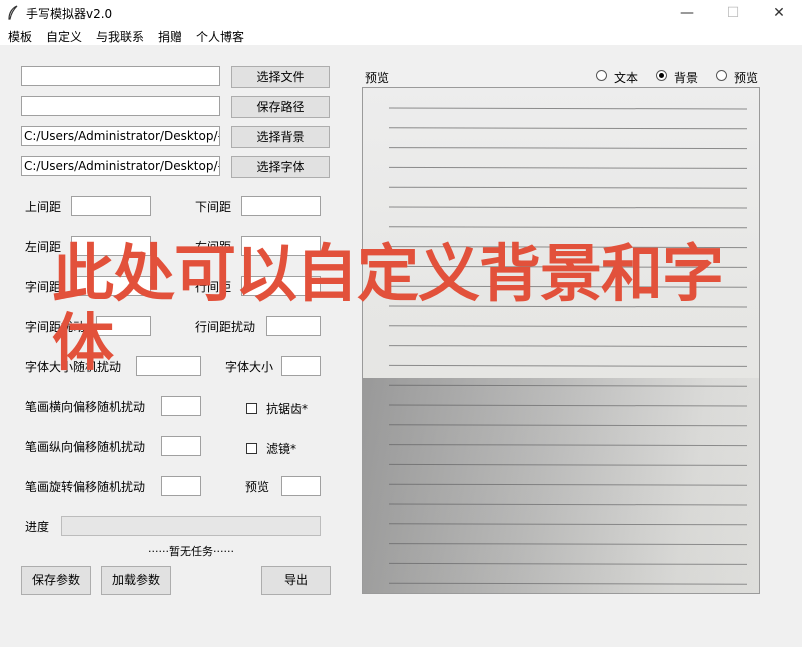 The width and height of the screenshot is (802, 647). What do you see at coordinates (181, 486) in the screenshot?
I see `stroke-rot-input` at bounding box center [181, 486].